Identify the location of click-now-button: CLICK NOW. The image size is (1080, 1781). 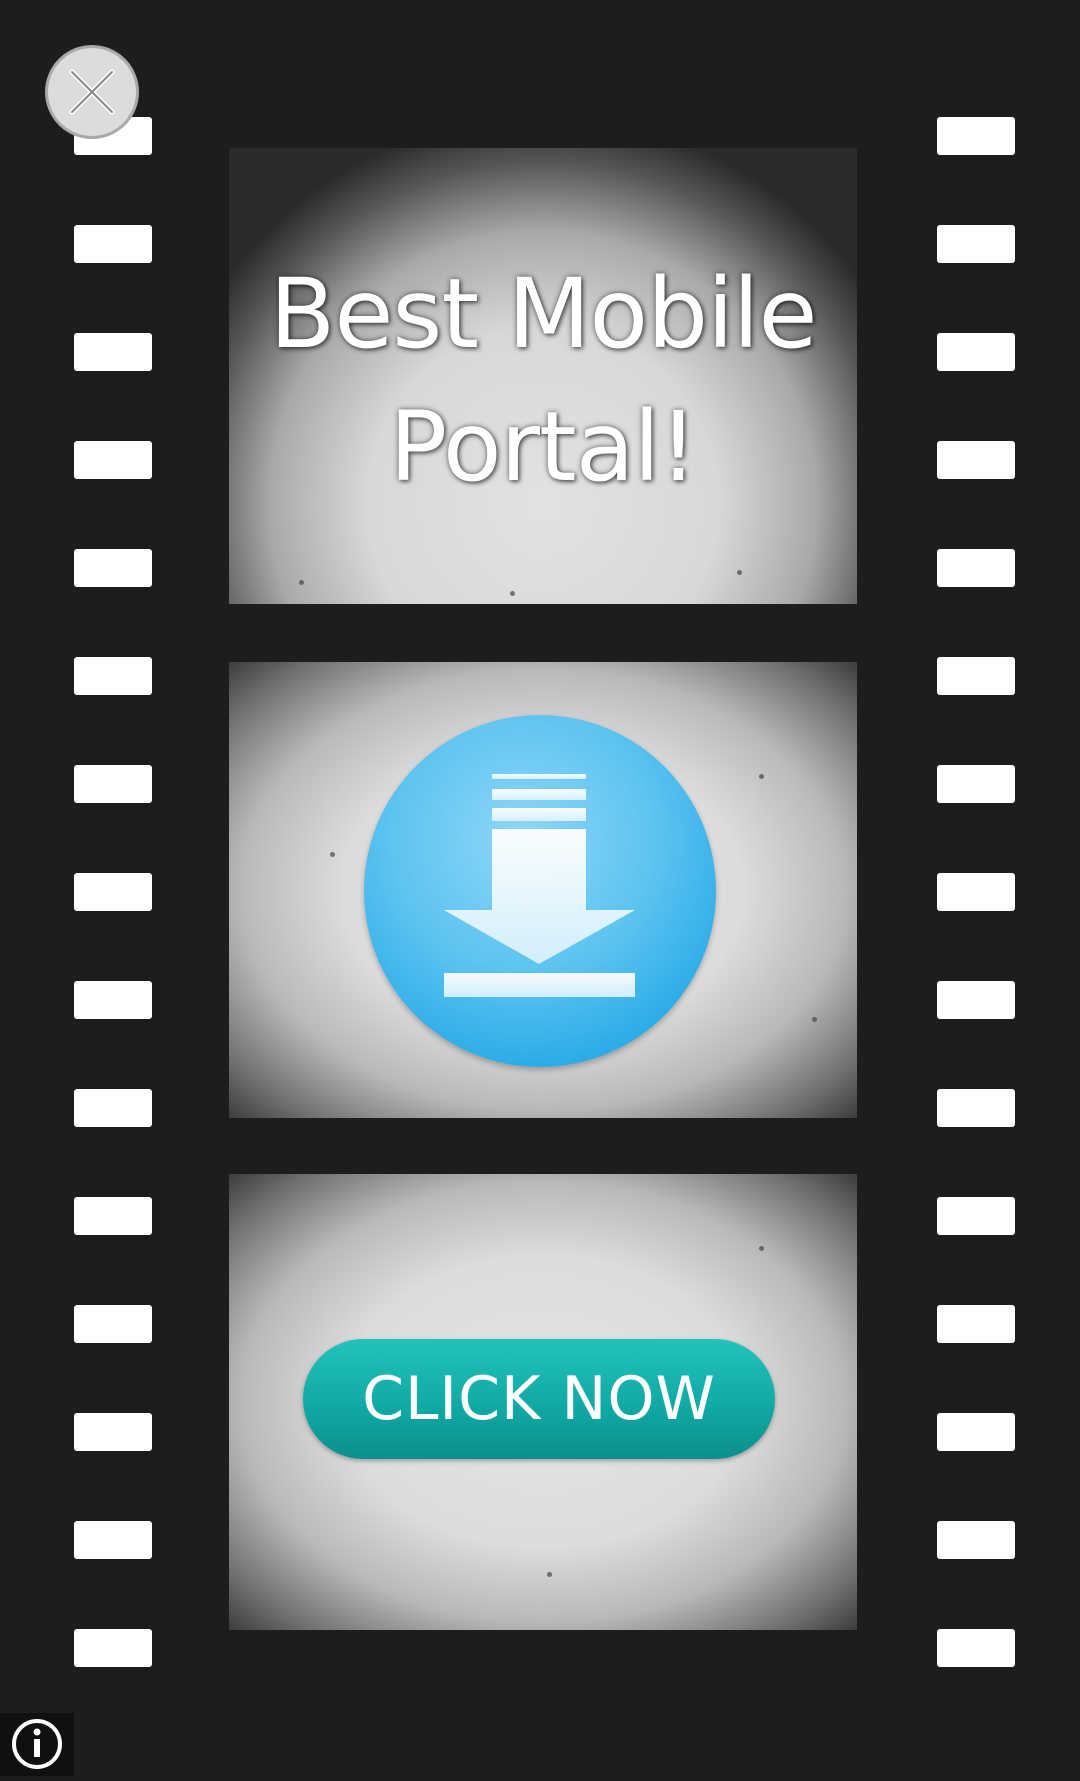
(539, 1399).